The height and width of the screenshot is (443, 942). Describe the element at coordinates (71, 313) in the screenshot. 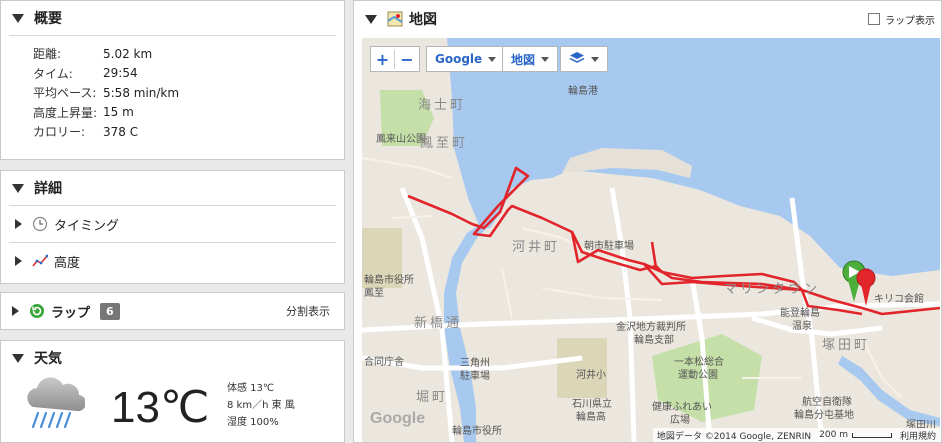

I see `laps-title: ラップ` at that location.